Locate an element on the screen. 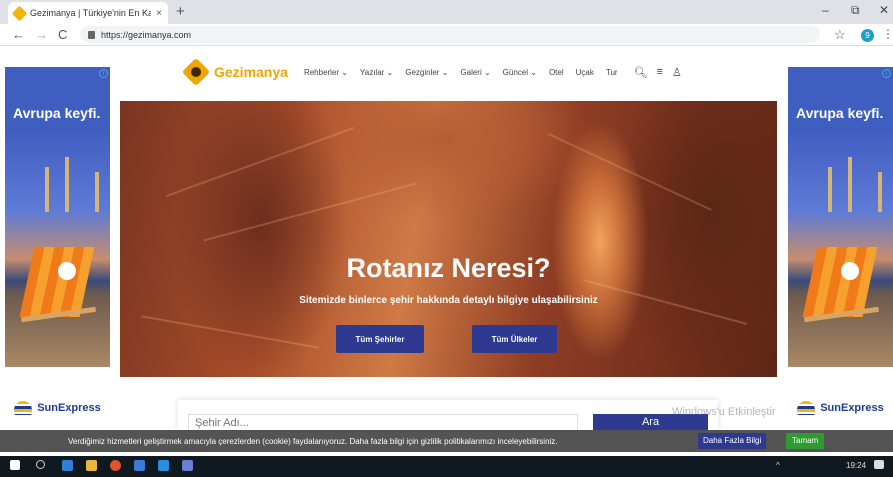  browser-tab: Gezimanya | Türkiye'nin En Kapsa × is located at coordinates (88, 13).